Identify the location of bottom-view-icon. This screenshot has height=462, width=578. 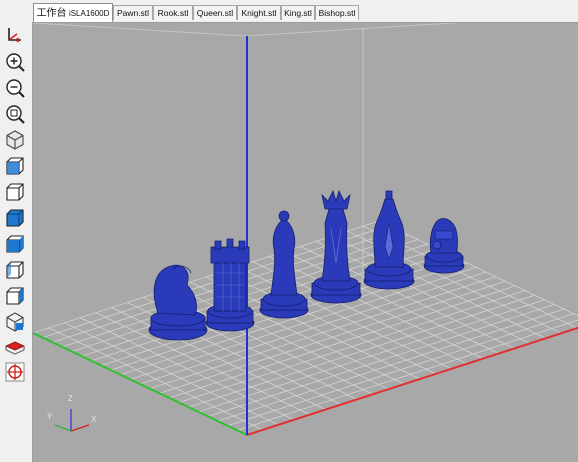
(15, 296).